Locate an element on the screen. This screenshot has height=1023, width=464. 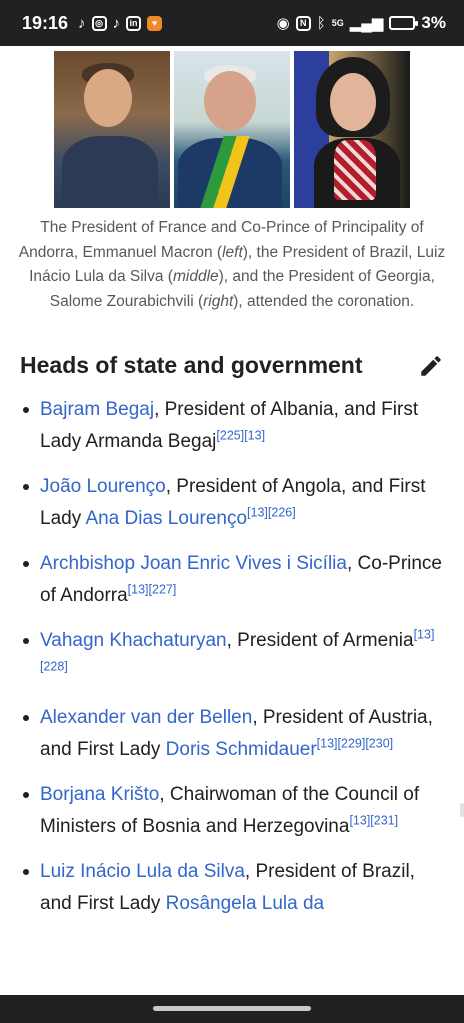
person-link: Bajram Begaj is located at coordinates (97, 409).